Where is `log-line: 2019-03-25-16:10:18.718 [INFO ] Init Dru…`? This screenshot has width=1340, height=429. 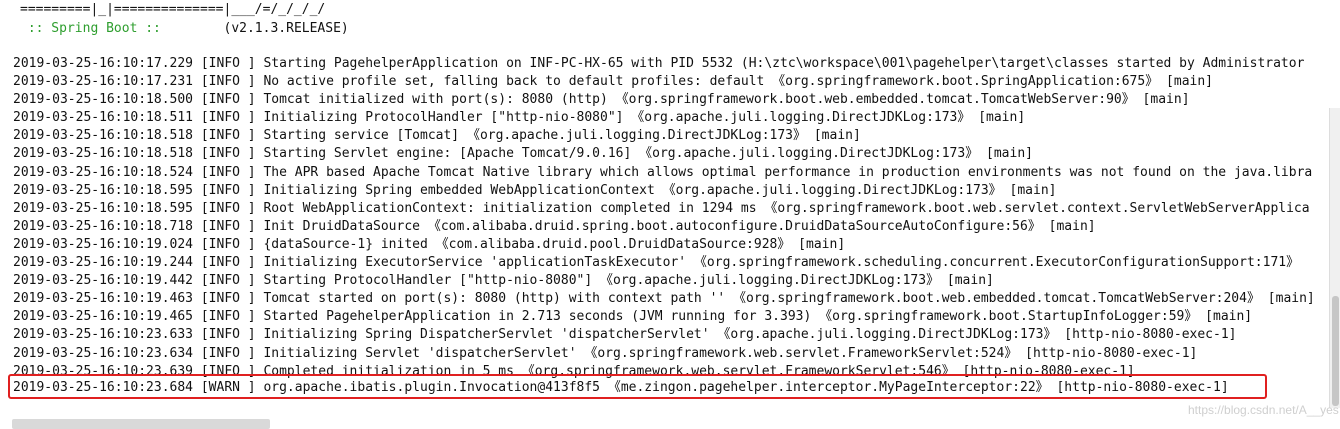
log-line: 2019-03-25-16:10:18.718 [INFO ] Init Dru… is located at coordinates (554, 226).